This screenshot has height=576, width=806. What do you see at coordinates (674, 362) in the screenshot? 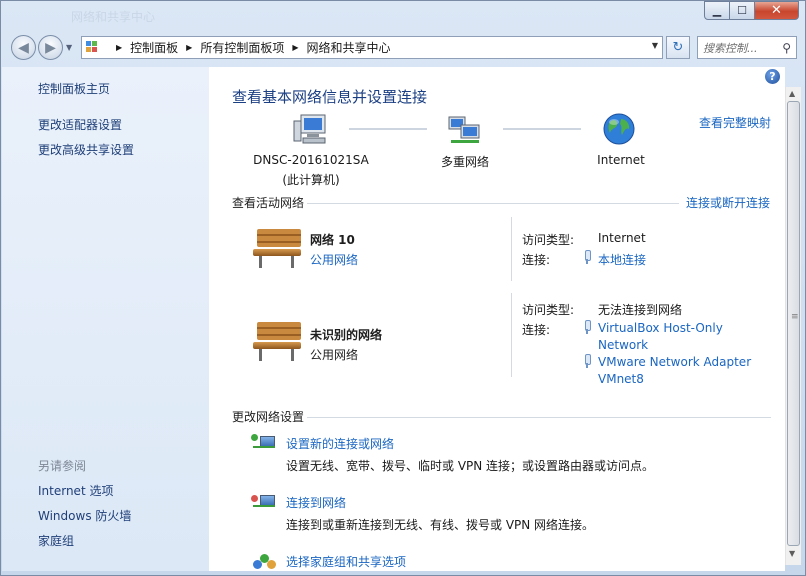
I see `vmware-connection-link: VMware Network Adapter` at bounding box center [674, 362].